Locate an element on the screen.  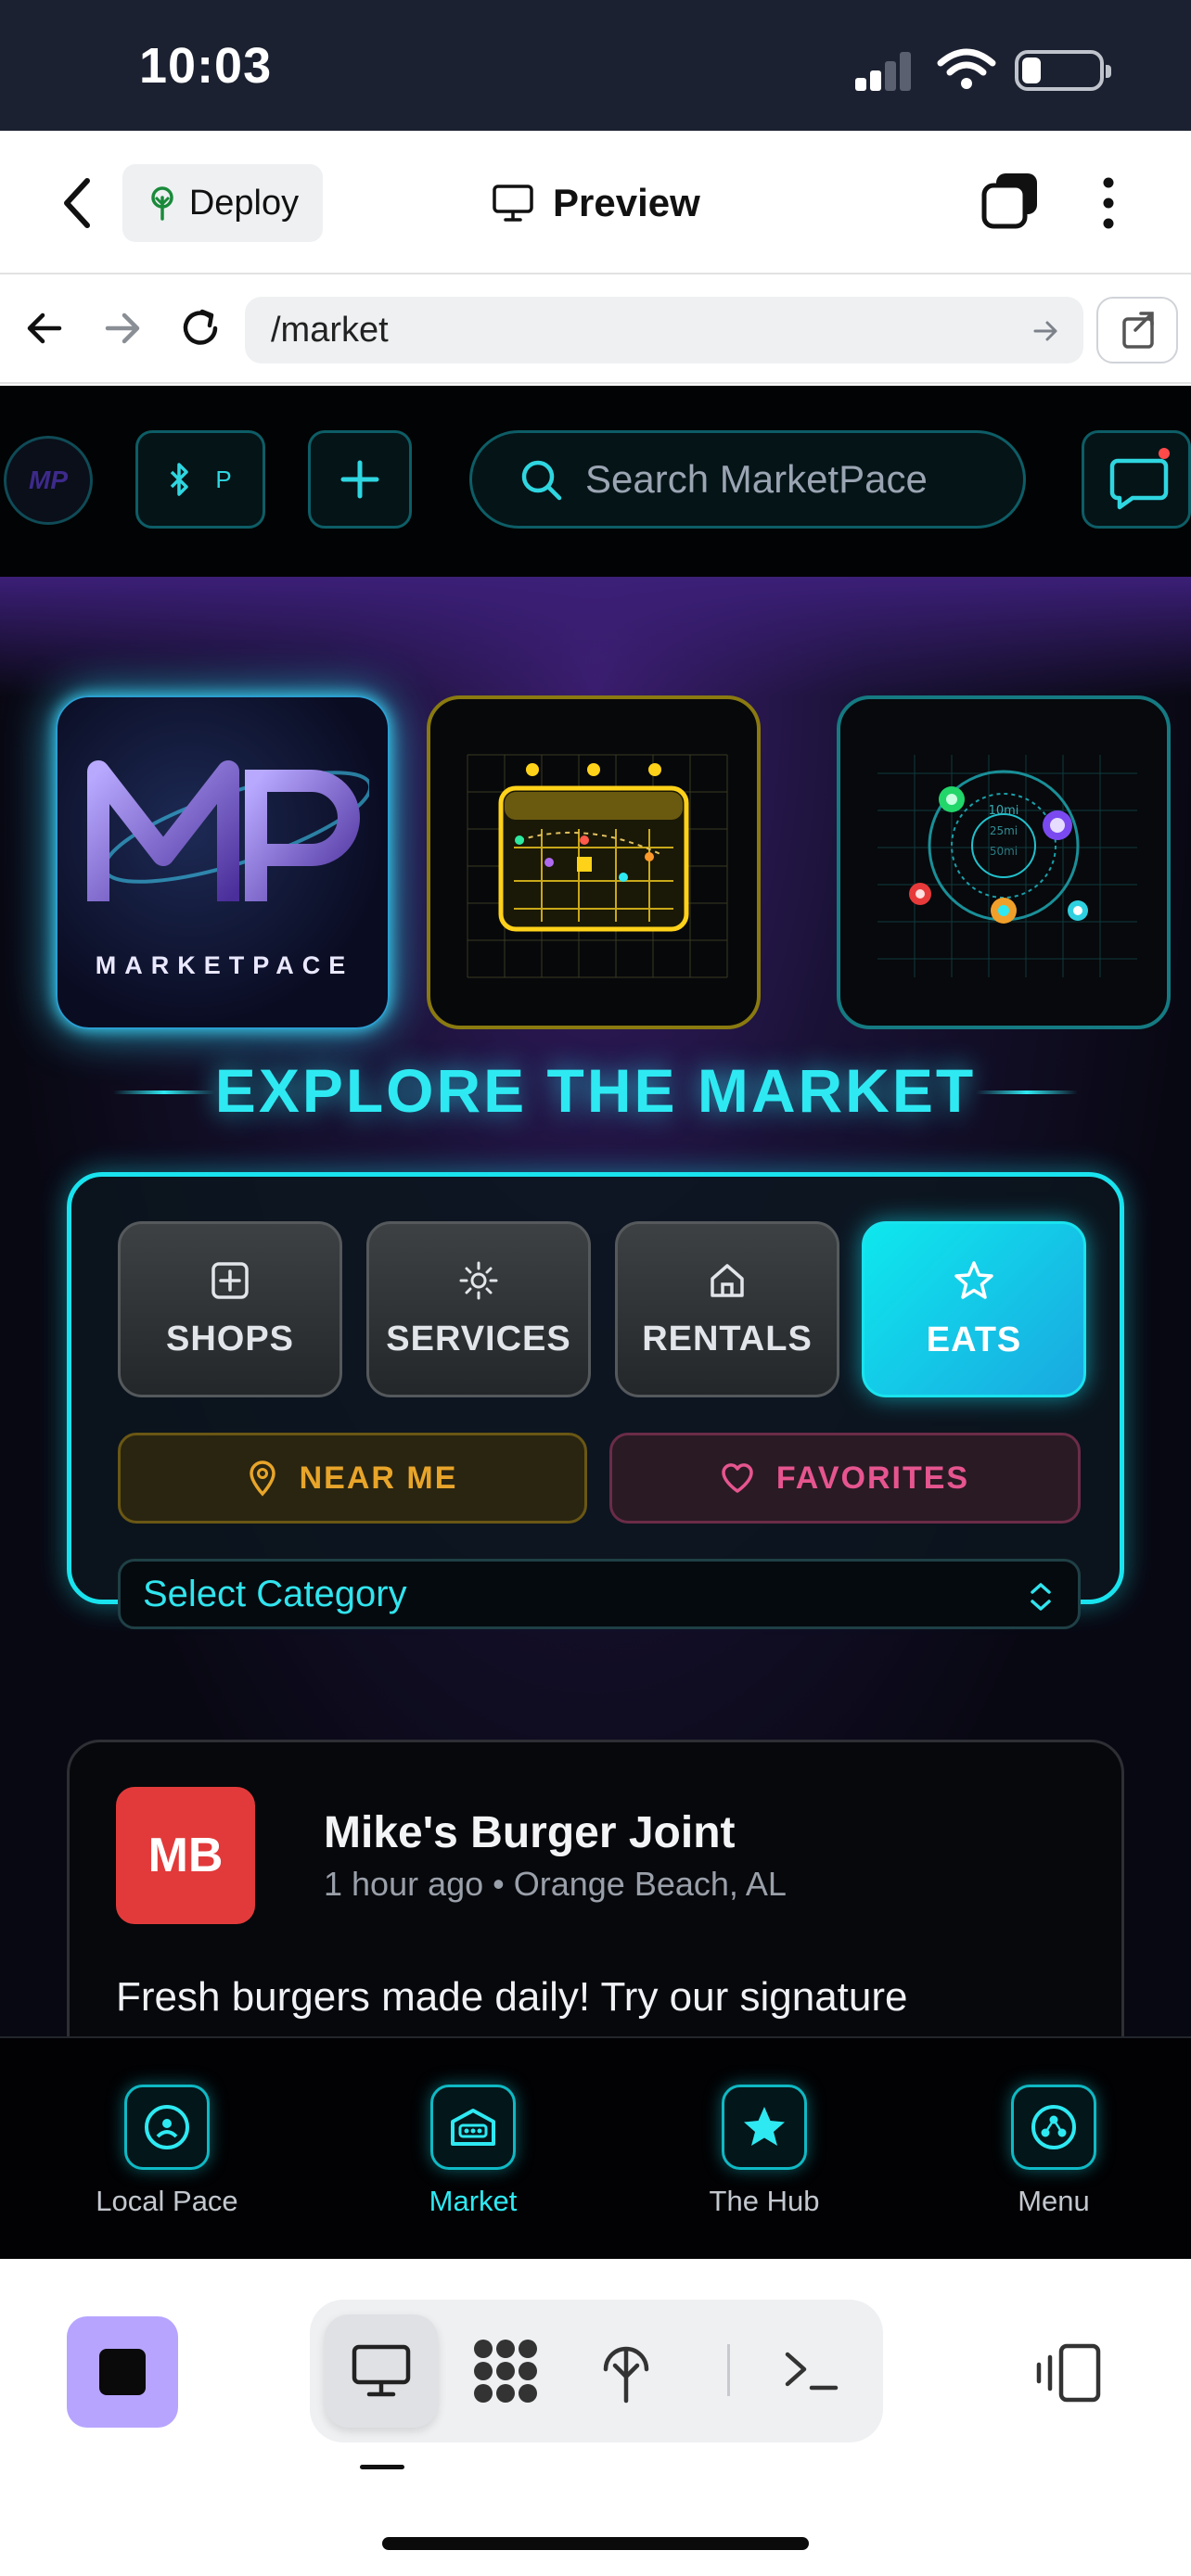
calendar-tile is located at coordinates (594, 862).